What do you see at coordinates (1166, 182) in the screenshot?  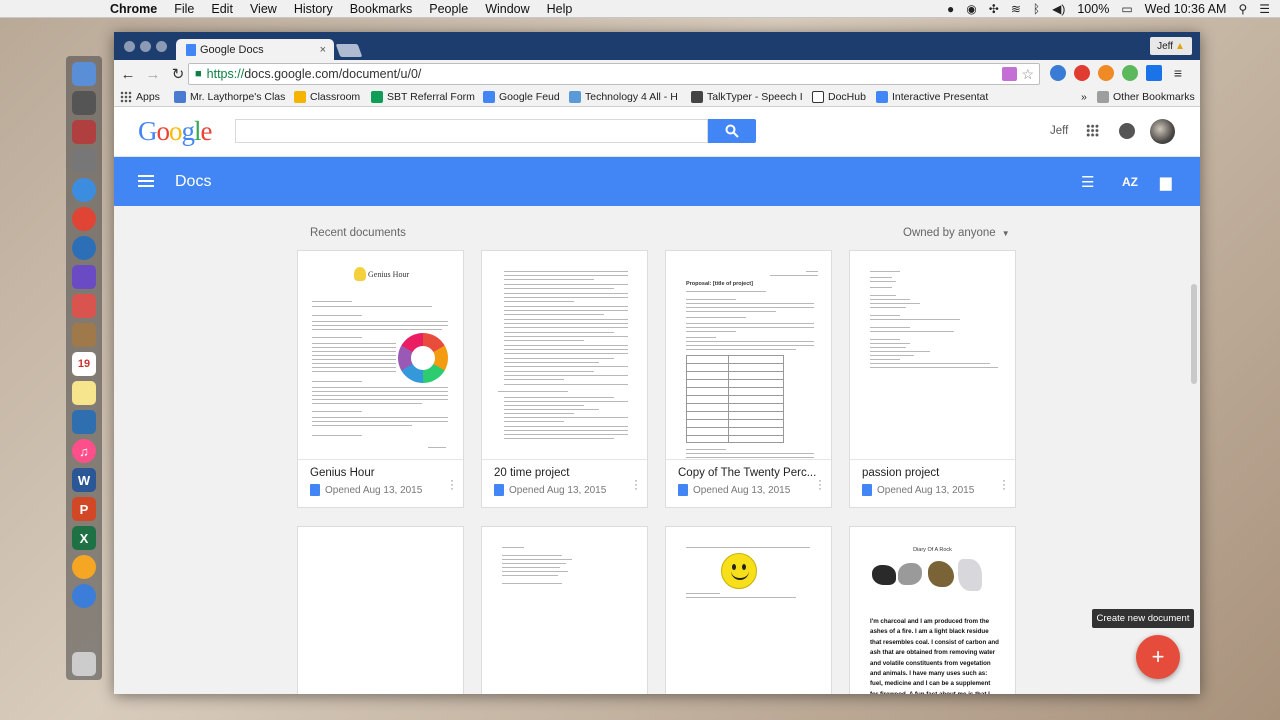 I see `folder-picker-icon: ▆` at bounding box center [1166, 182].